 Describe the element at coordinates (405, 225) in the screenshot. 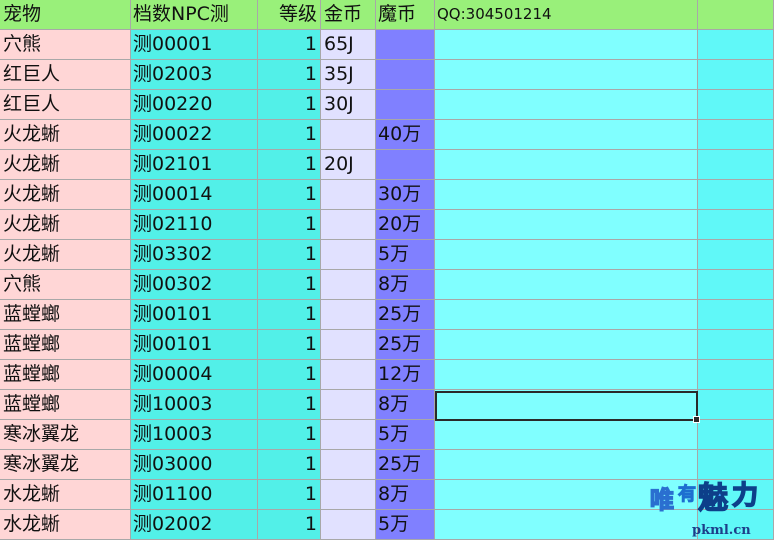

I see `magic-cell: 20万` at that location.